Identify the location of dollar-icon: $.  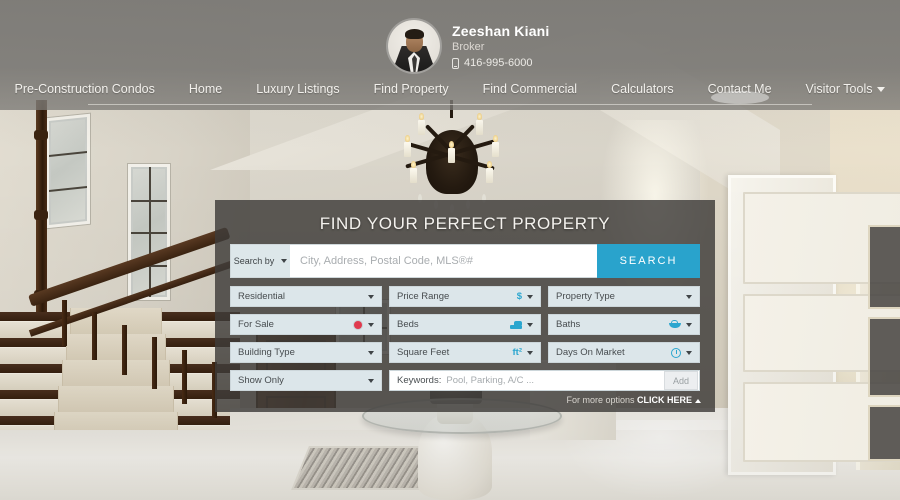
(519, 296).